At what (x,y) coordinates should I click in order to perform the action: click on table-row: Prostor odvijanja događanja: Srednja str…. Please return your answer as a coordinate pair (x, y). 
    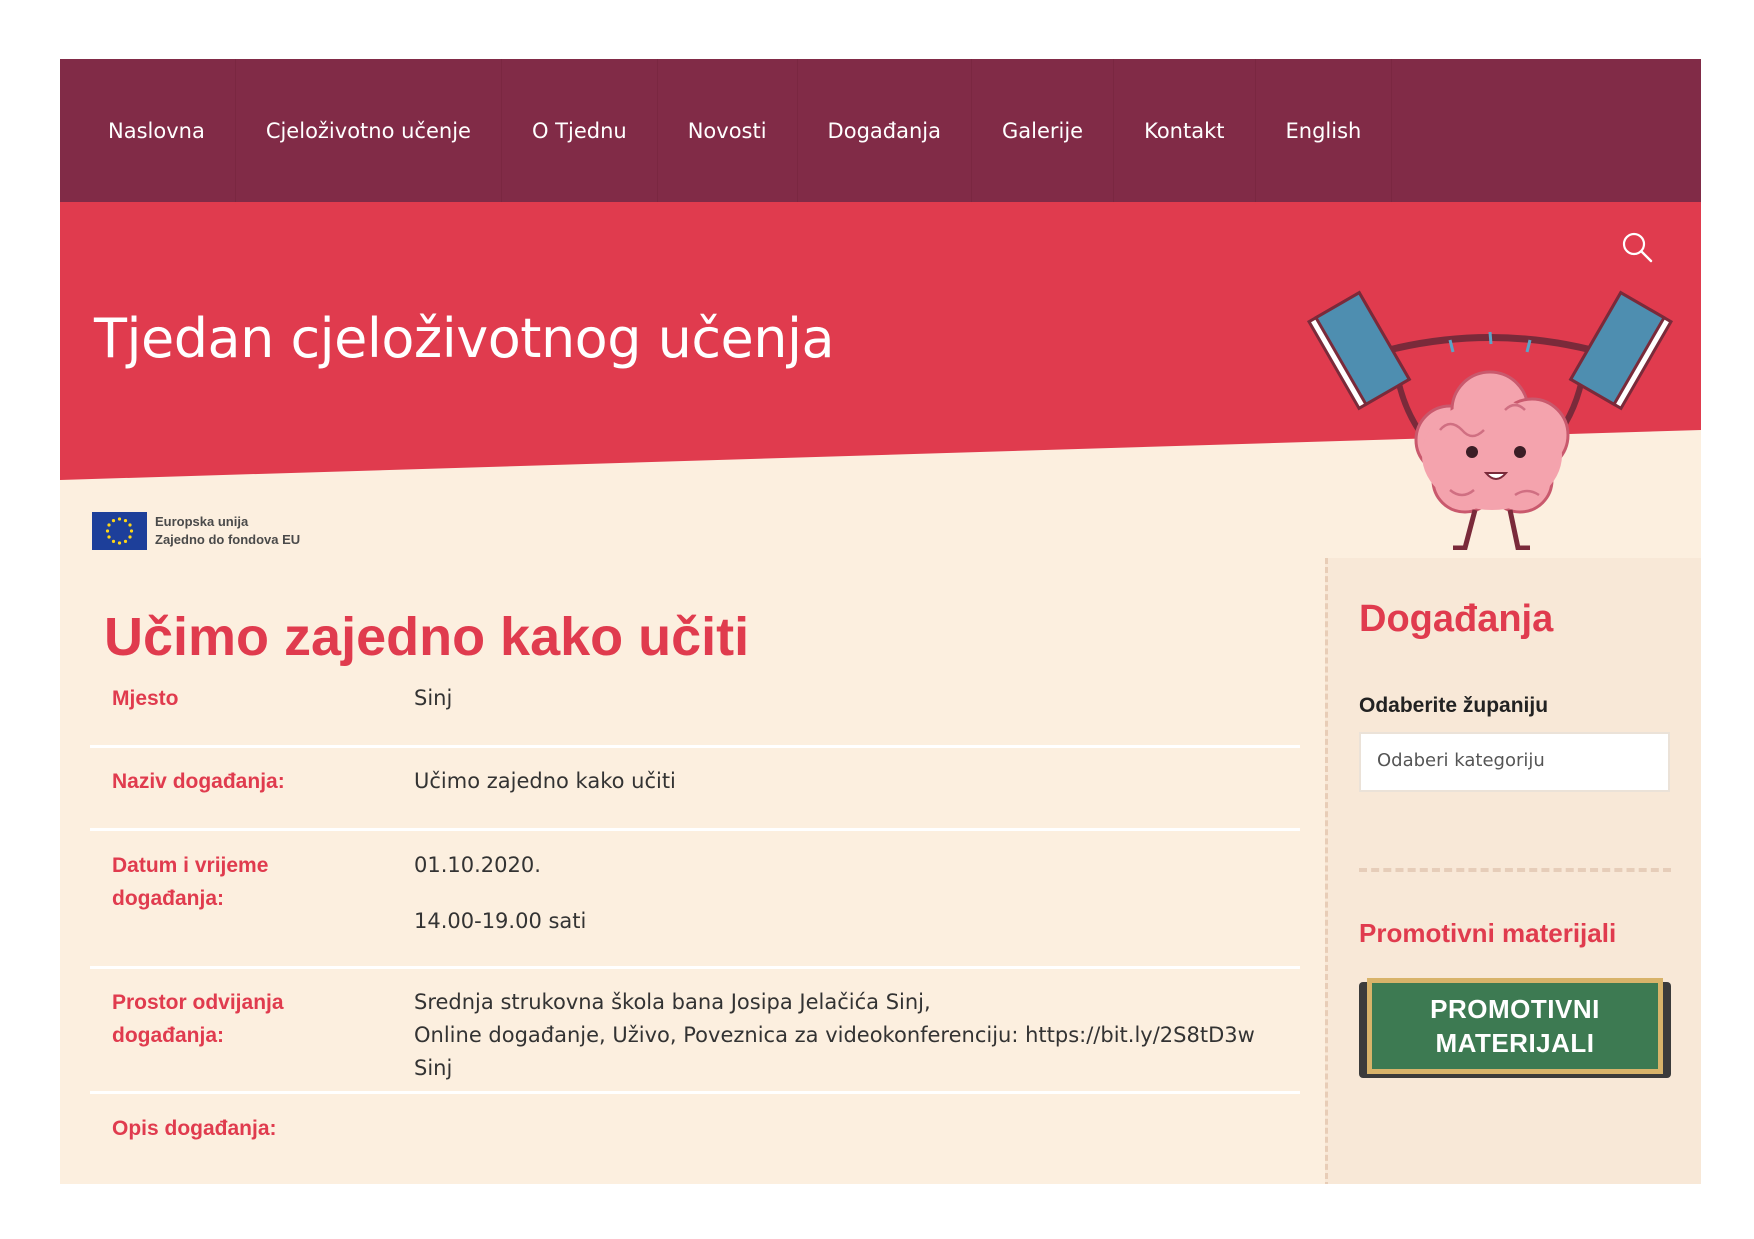
    Looking at the image, I should click on (695, 1031).